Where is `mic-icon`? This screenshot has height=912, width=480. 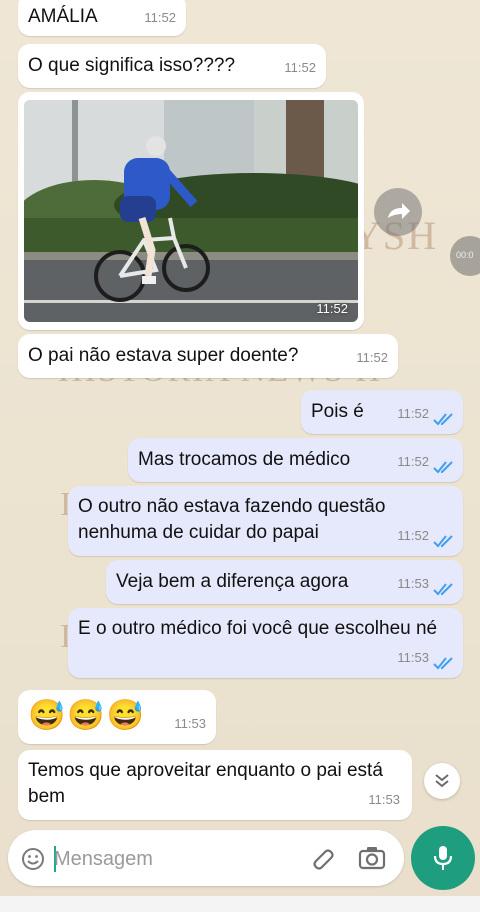 mic-icon is located at coordinates (443, 858).